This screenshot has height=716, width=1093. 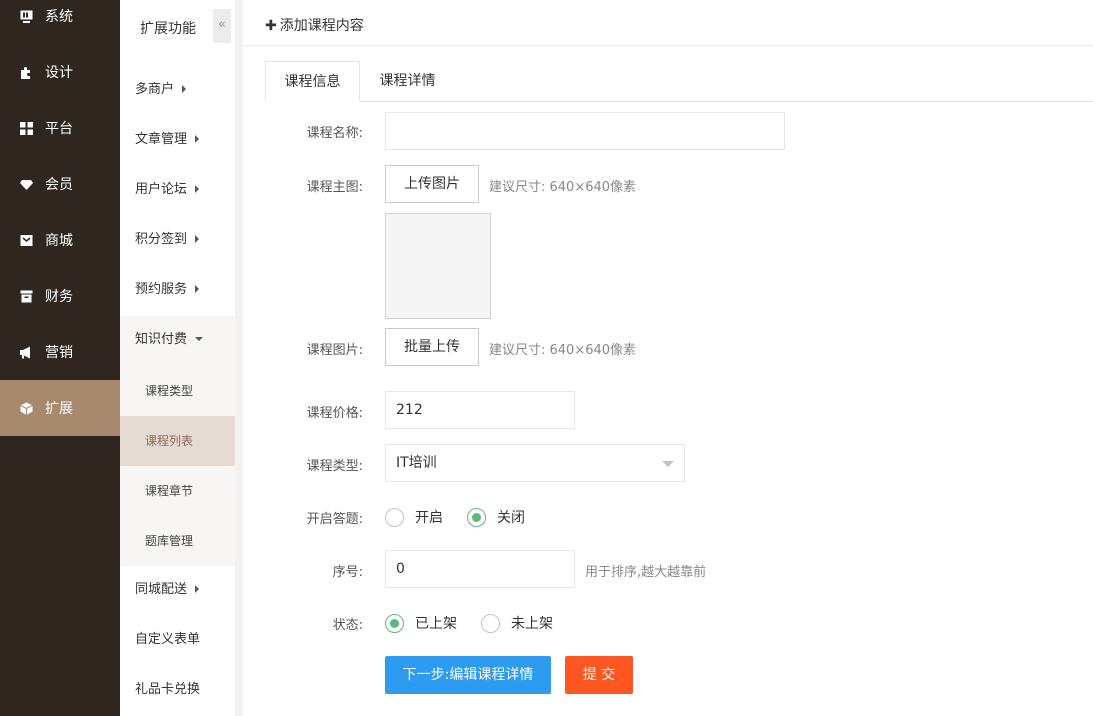 I want to click on chevron-down-icon, so click(x=668, y=464).